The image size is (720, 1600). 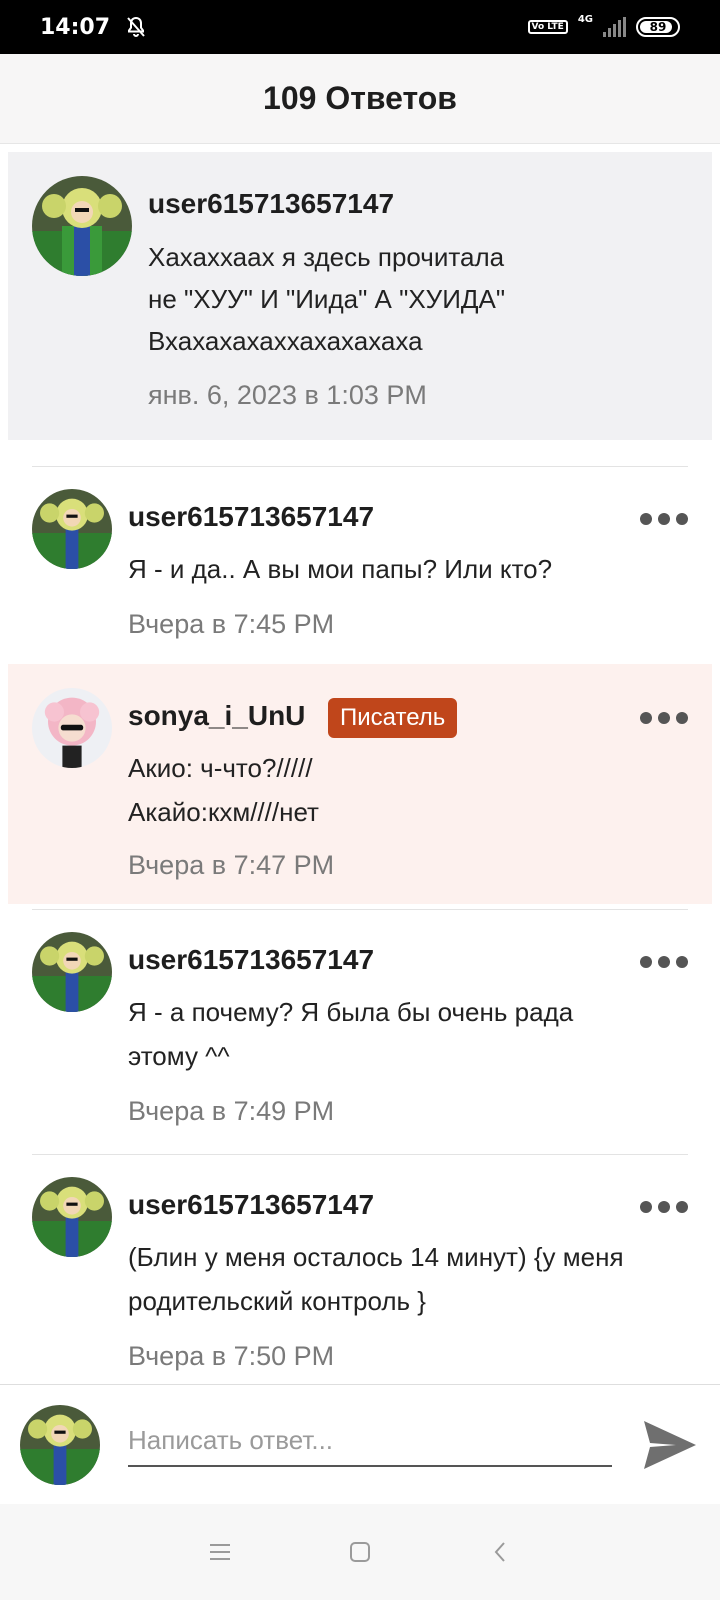 What do you see at coordinates (393, 718) in the screenshot?
I see `writer-badge: Писатель` at bounding box center [393, 718].